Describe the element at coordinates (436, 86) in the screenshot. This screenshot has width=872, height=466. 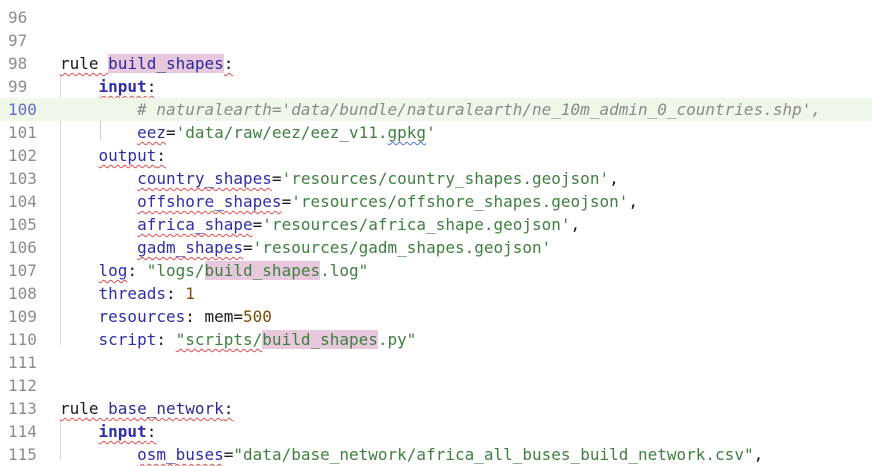
I see `code-line: 99 input:` at that location.